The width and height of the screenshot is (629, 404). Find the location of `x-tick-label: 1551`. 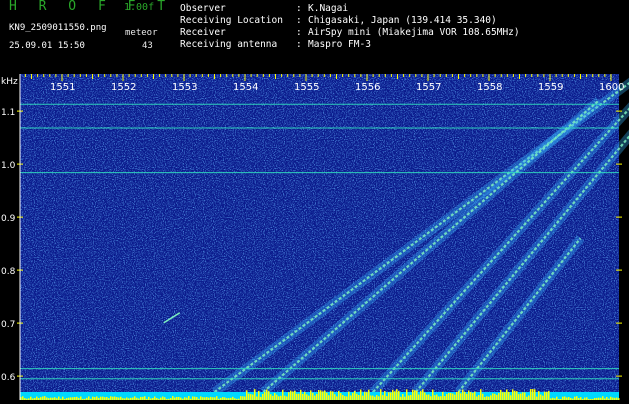

x-tick-label: 1551 is located at coordinates (62, 87).